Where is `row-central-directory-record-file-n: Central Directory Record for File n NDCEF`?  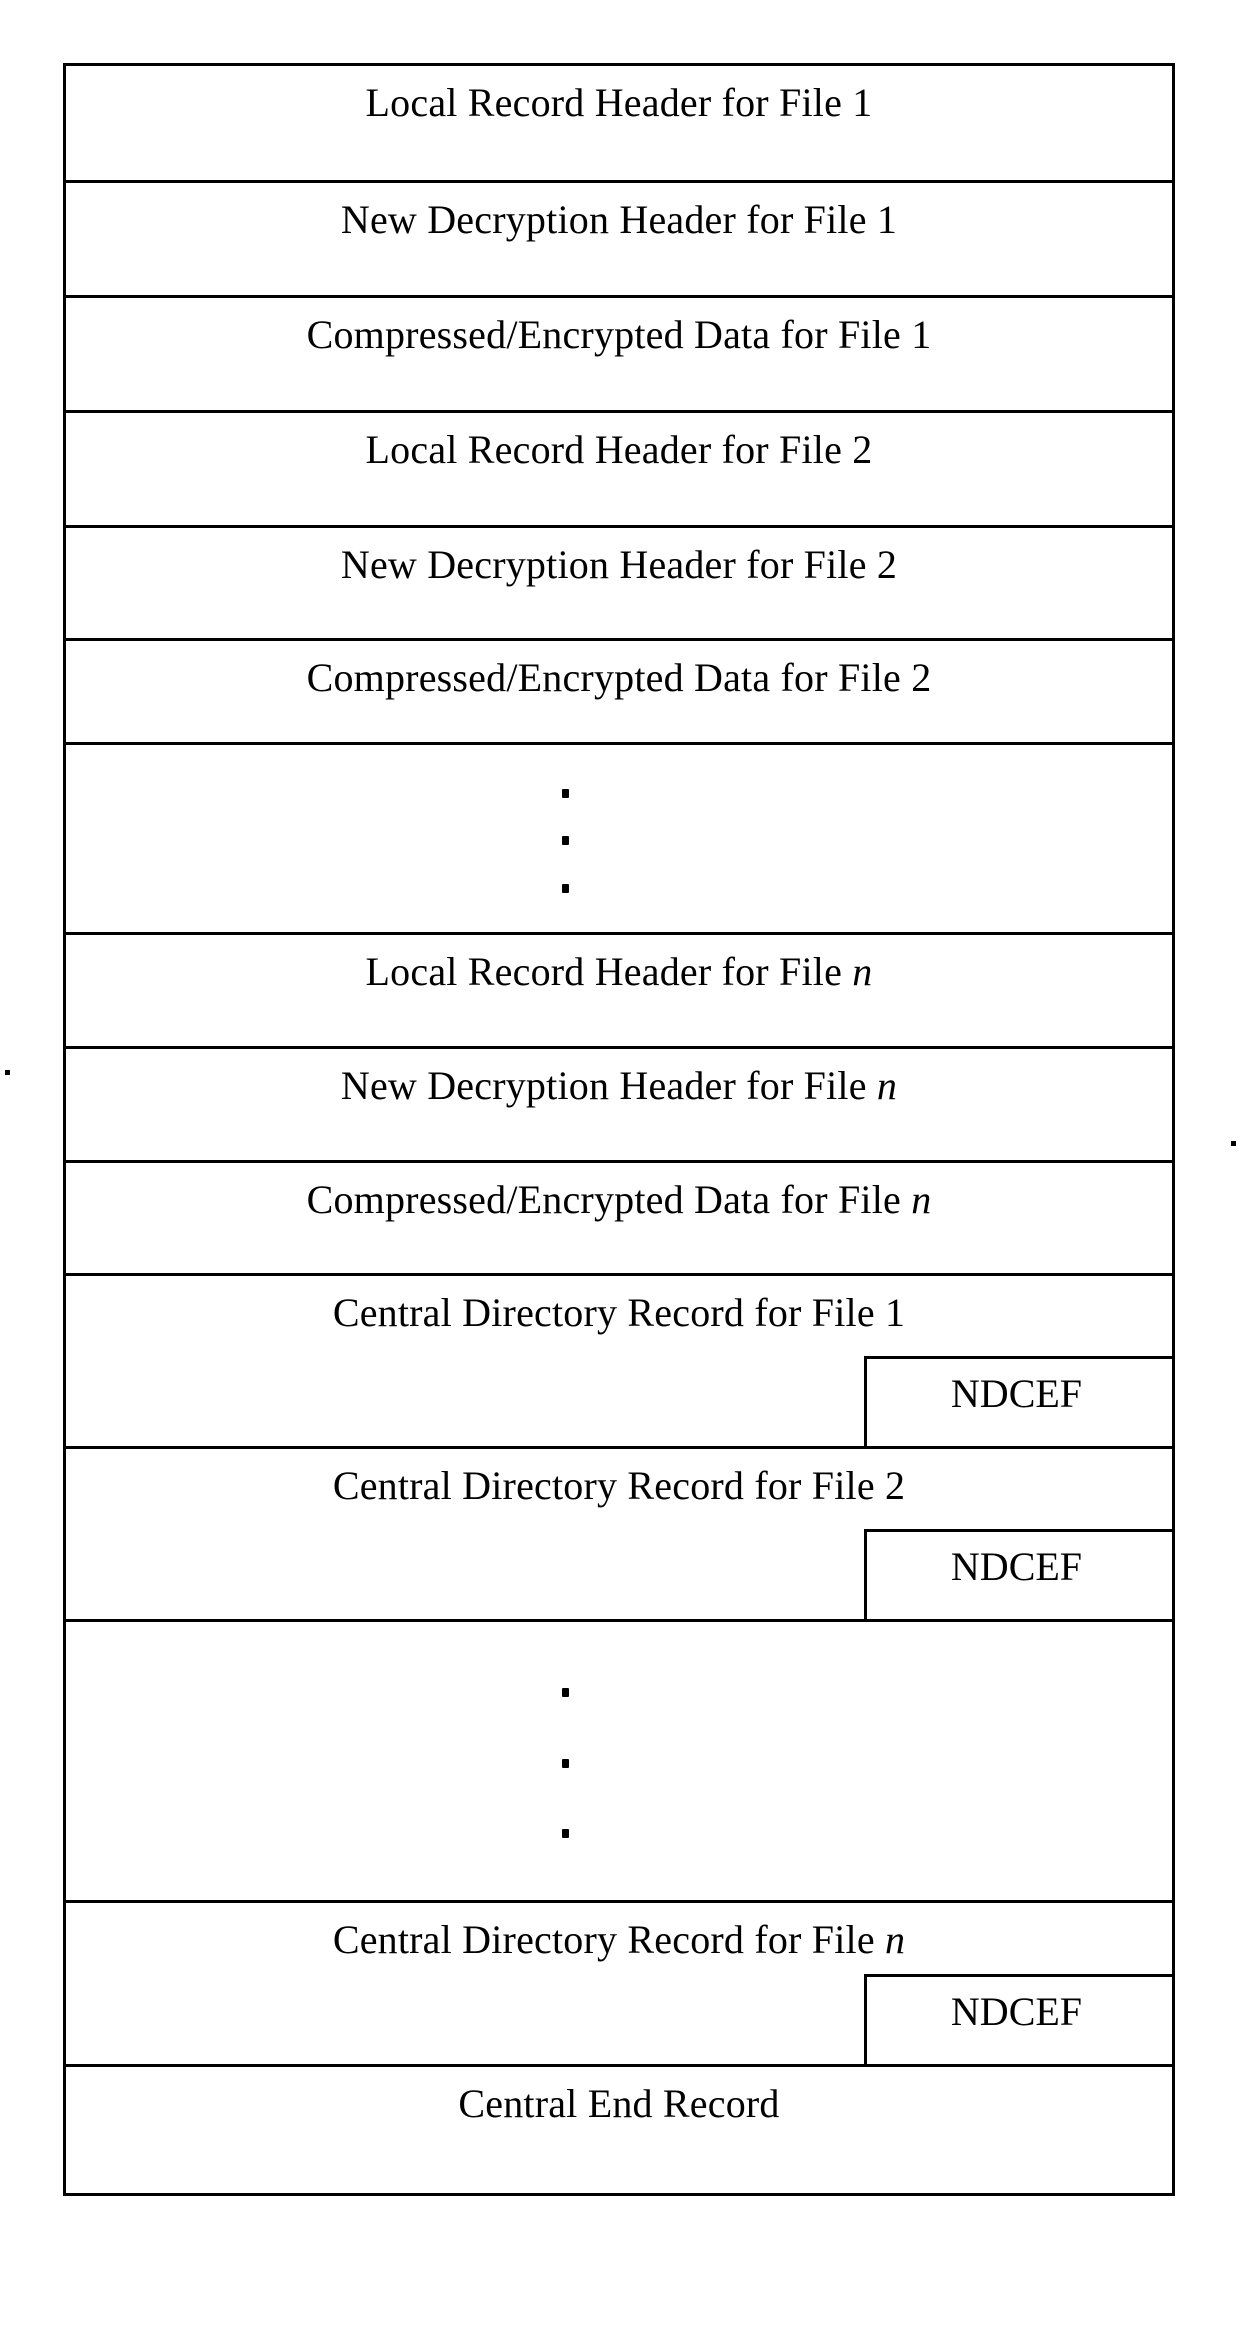 row-central-directory-record-file-n: Central Directory Record for File n NDCEF is located at coordinates (620, 1985).